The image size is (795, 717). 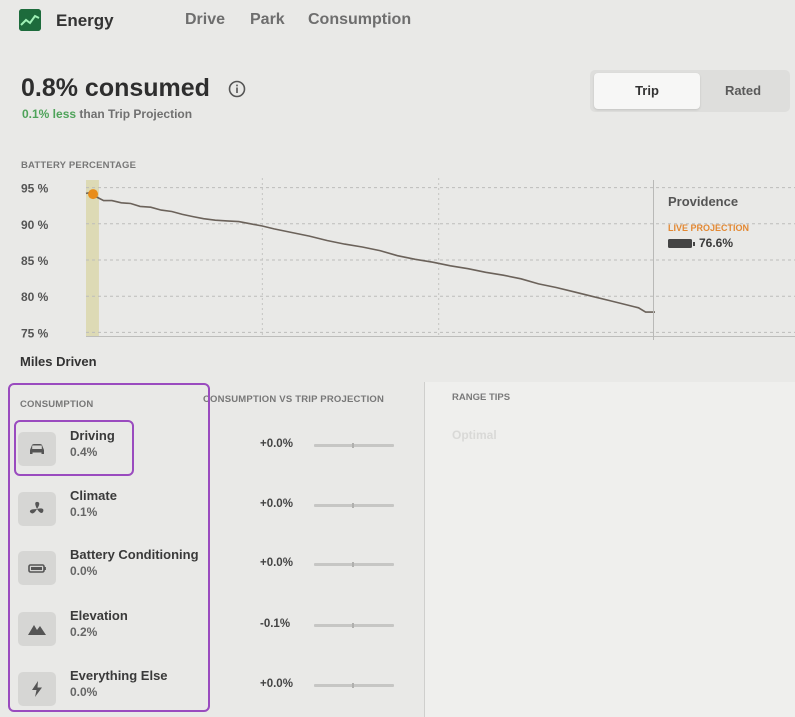 I want to click on consumption-row-driving: Driving 0.4% +0.0%, so click(x=219, y=452).